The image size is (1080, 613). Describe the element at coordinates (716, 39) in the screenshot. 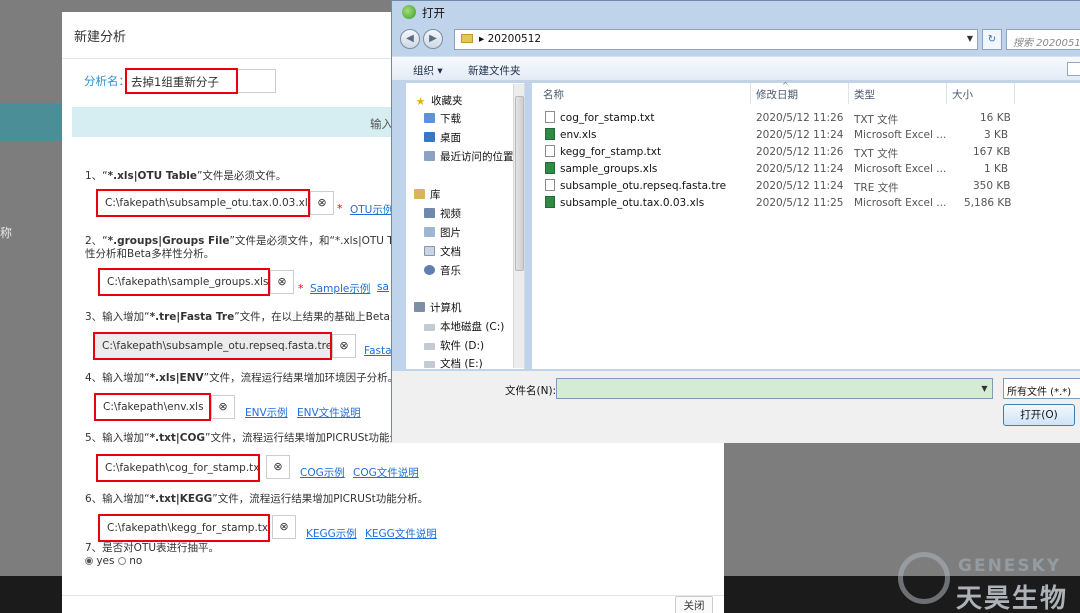

I see `address-bar: ▸ 20200512` at that location.